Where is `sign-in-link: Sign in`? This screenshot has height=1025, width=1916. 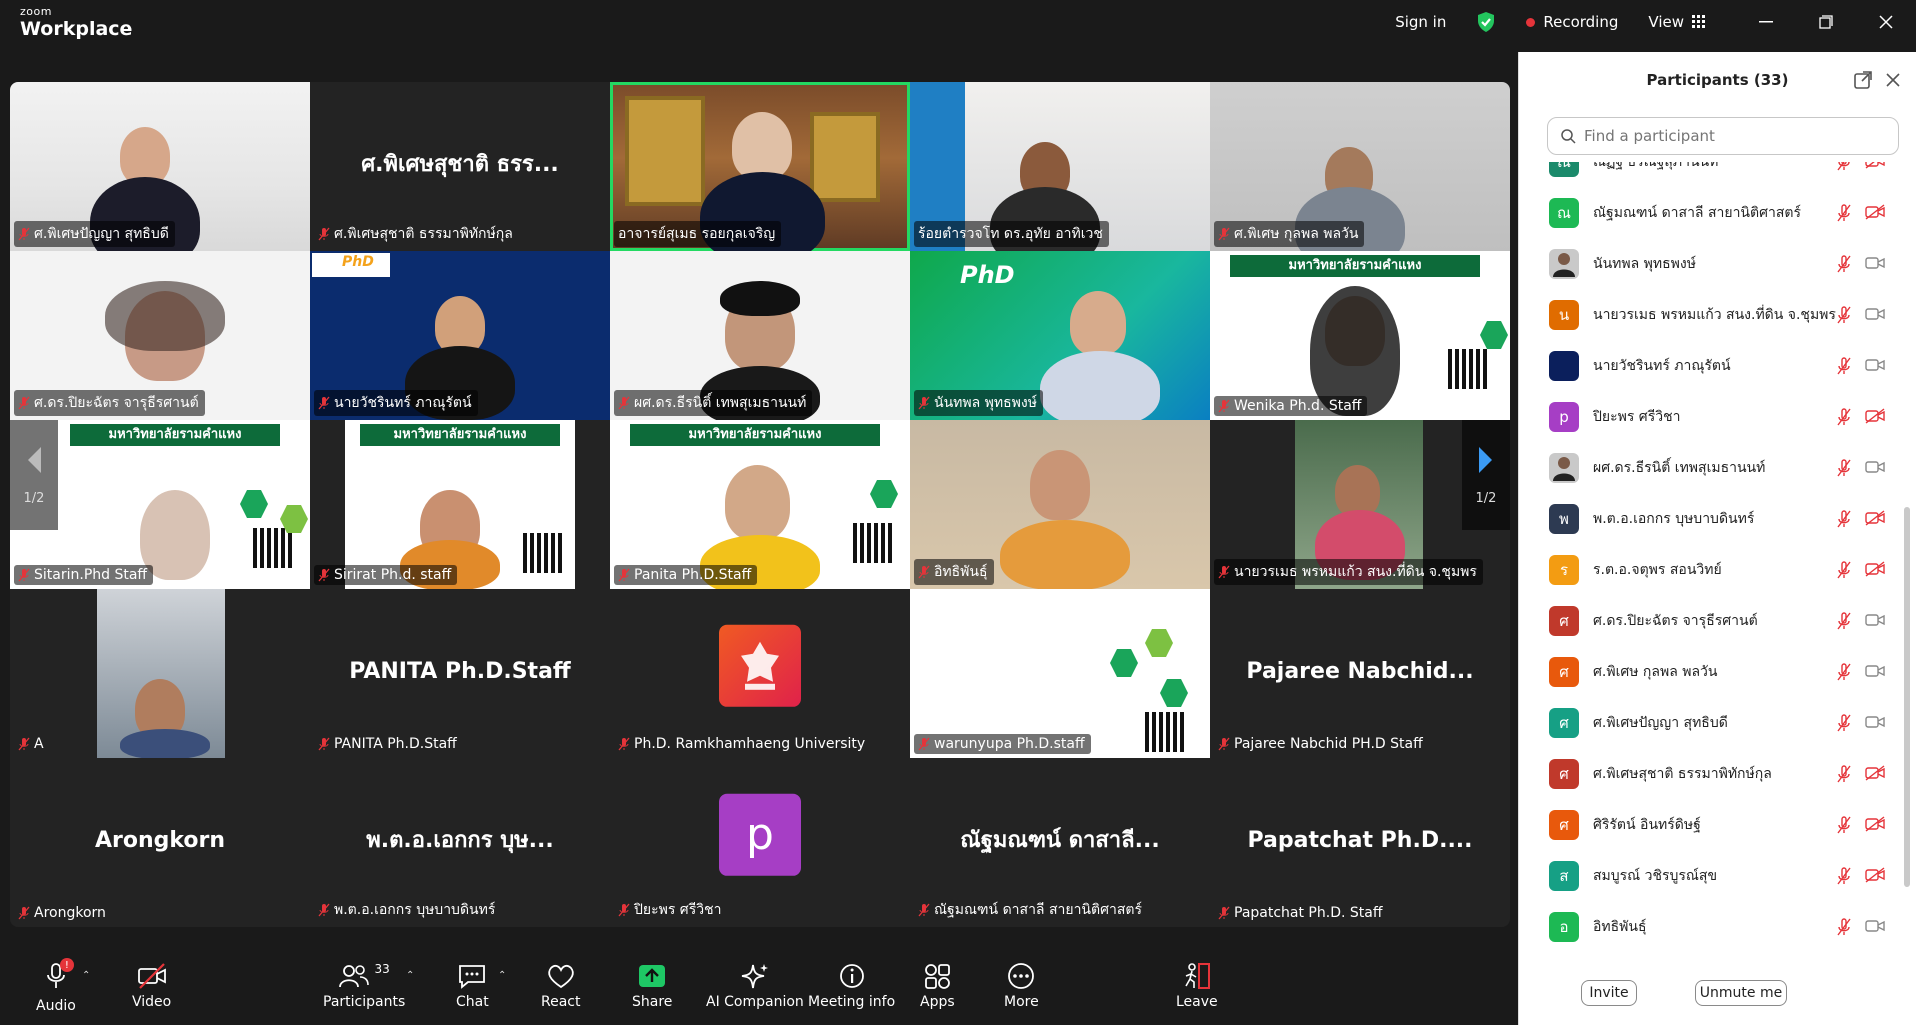
sign-in-link: Sign in is located at coordinates (1420, 22).